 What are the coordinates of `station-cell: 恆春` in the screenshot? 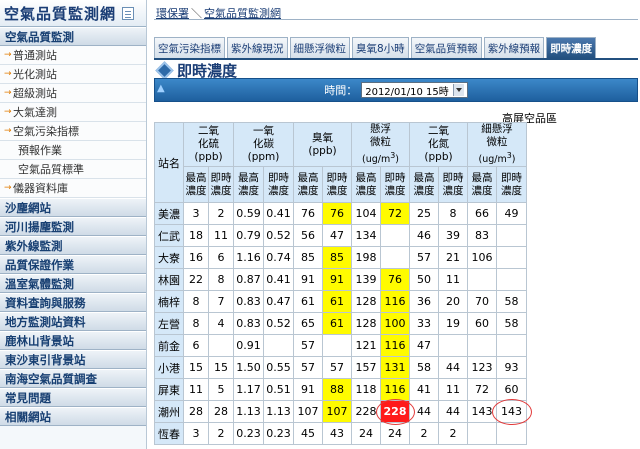 It's located at (169, 434).